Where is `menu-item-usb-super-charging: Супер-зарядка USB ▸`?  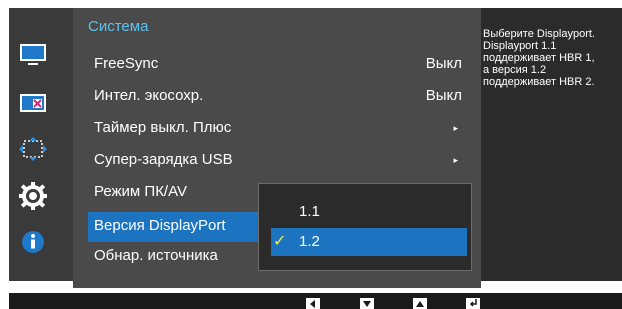 menu-item-usb-super-charging: Супер-зарядка USB ▸ is located at coordinates (278, 161).